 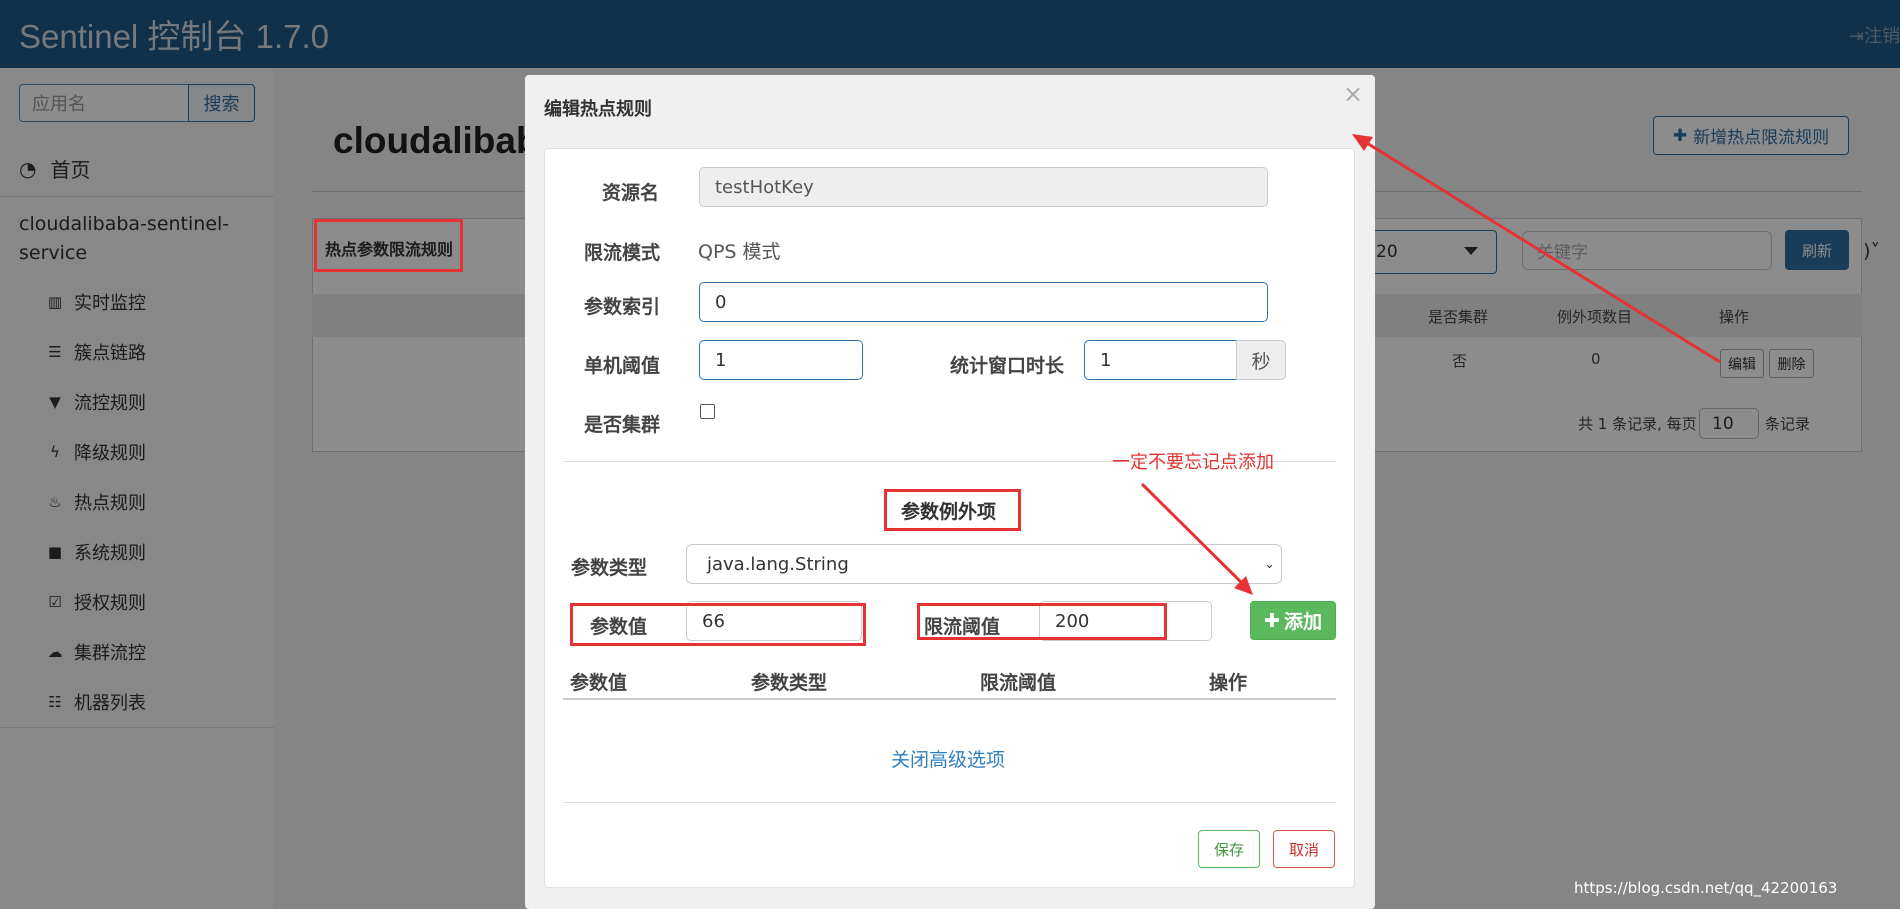 What do you see at coordinates (1194, 536) in the screenshot?
I see `arrow-to-add-button` at bounding box center [1194, 536].